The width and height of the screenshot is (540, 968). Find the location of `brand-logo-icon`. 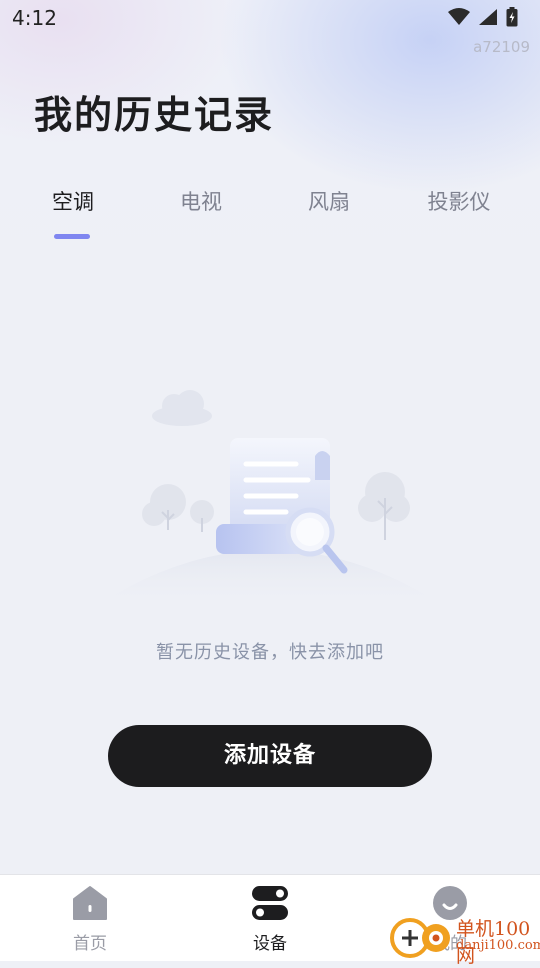

brand-logo-icon is located at coordinates (420, 938).